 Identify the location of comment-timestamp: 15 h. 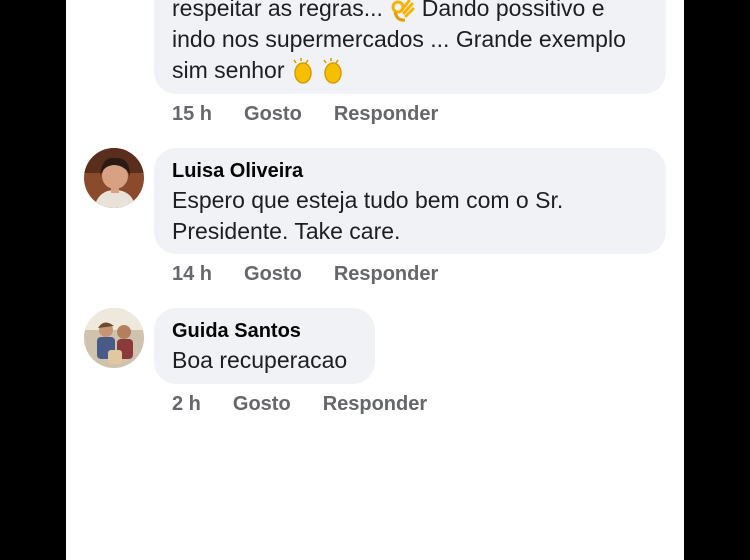
(192, 114).